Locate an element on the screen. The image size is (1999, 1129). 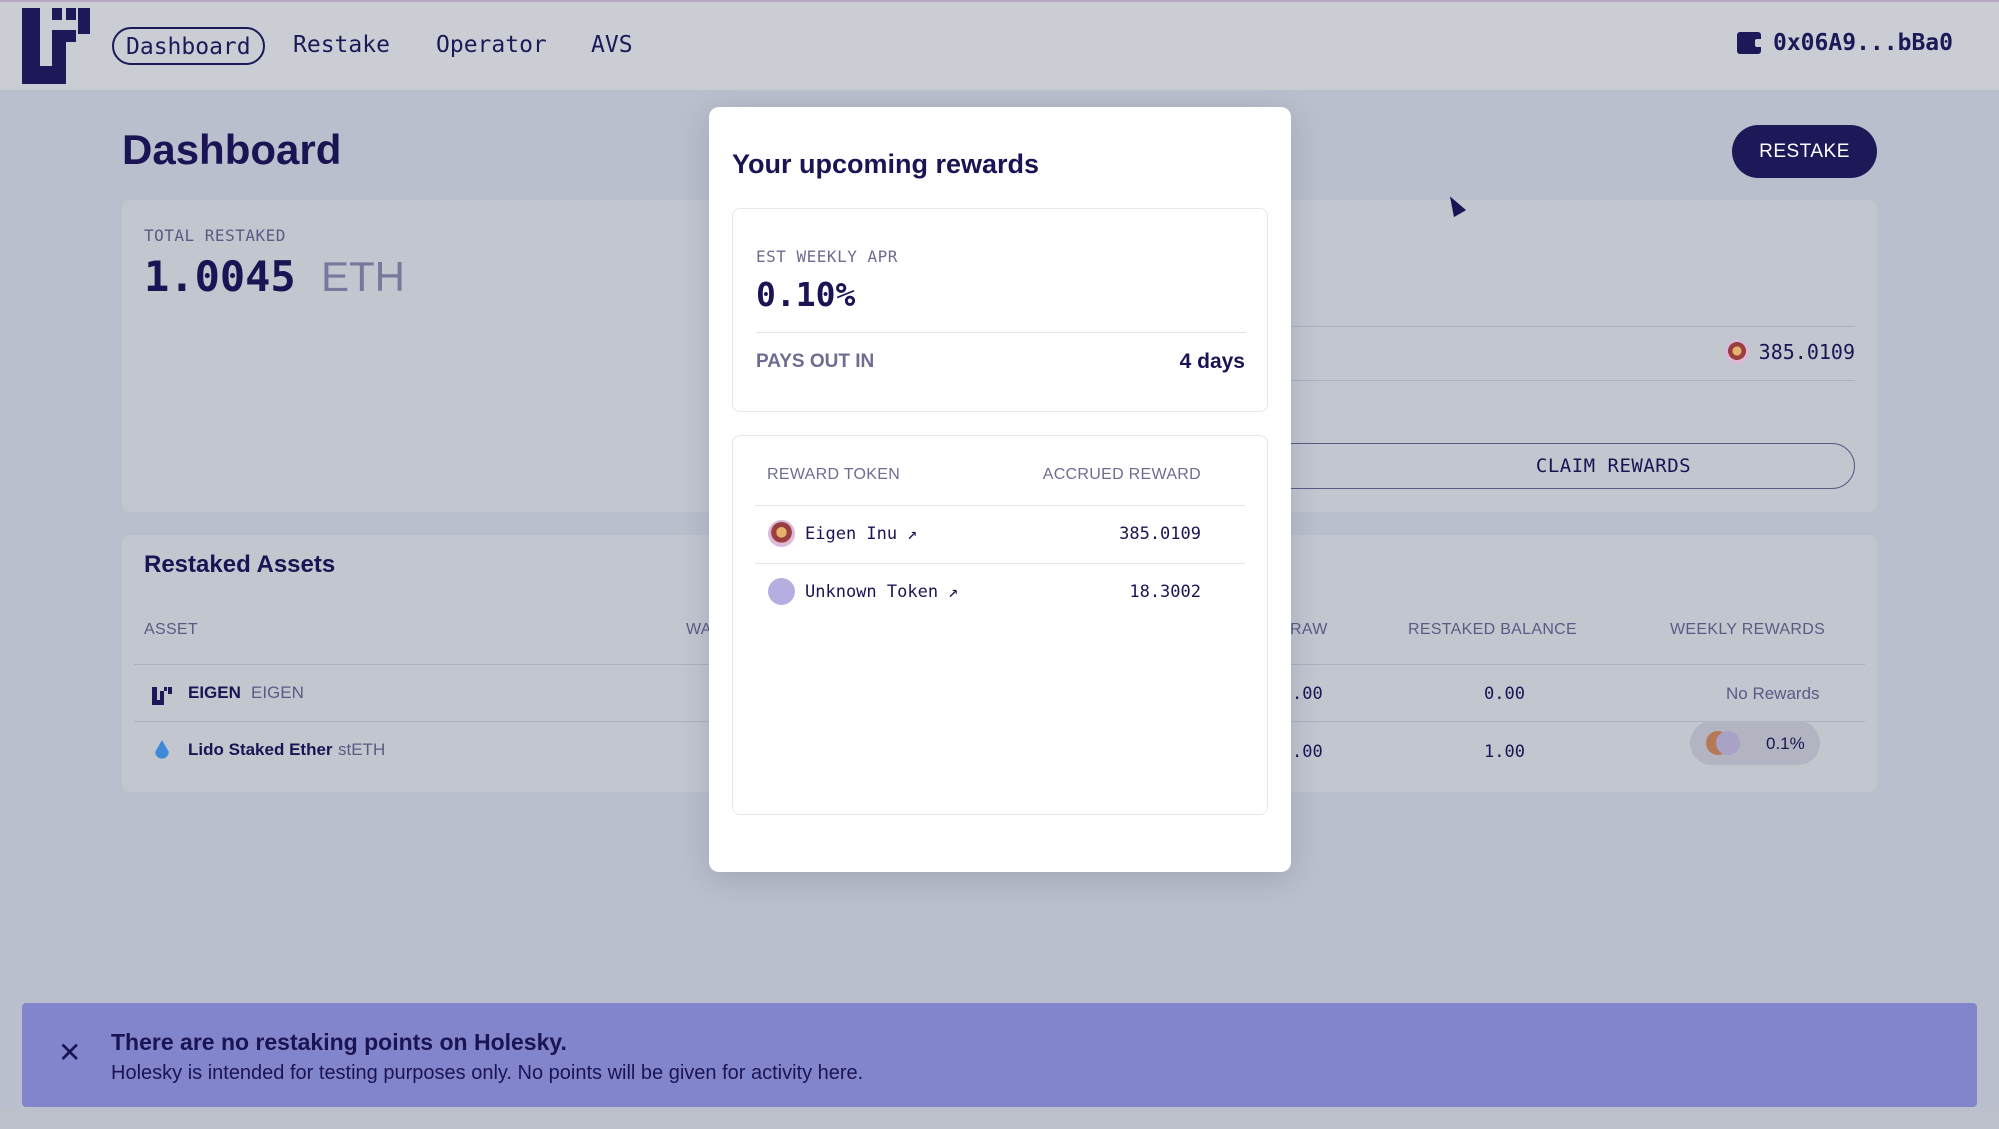
total-restaked-label: TOTAL RESTAKED is located at coordinates (215, 235).